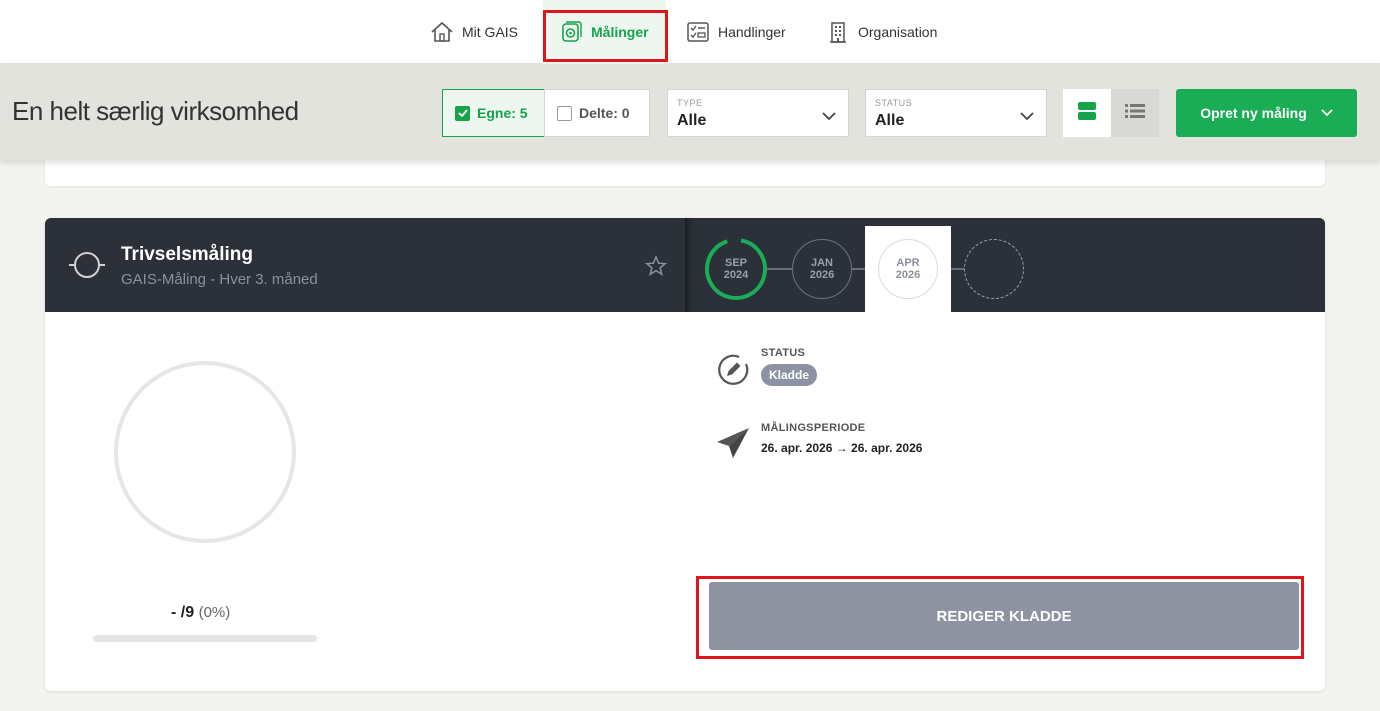 The image size is (1380, 711). What do you see at coordinates (214, 612) in the screenshot?
I see `score-percent: (0%)` at bounding box center [214, 612].